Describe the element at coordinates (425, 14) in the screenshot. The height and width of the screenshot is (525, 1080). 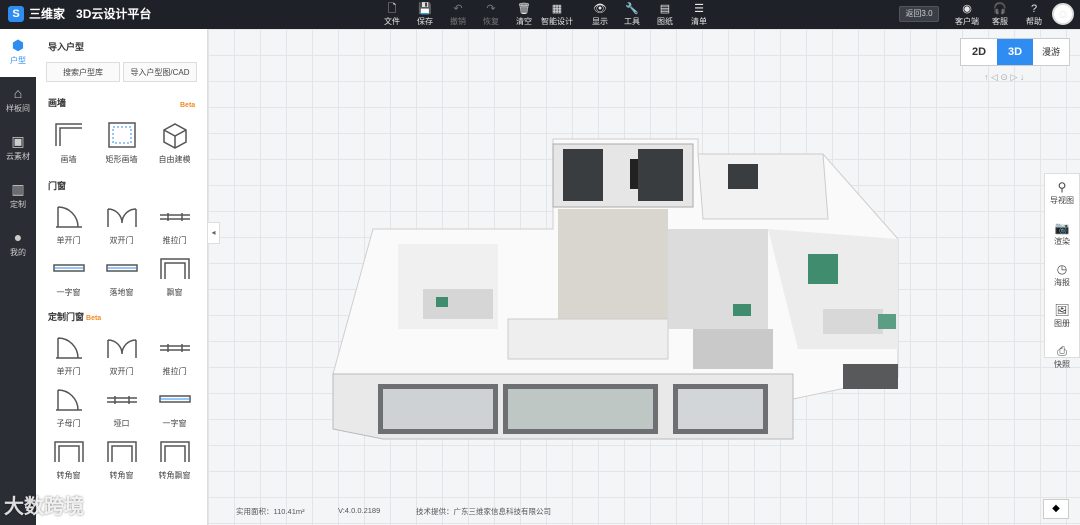
I see `toolbar-save-button: 💾 保存` at that location.